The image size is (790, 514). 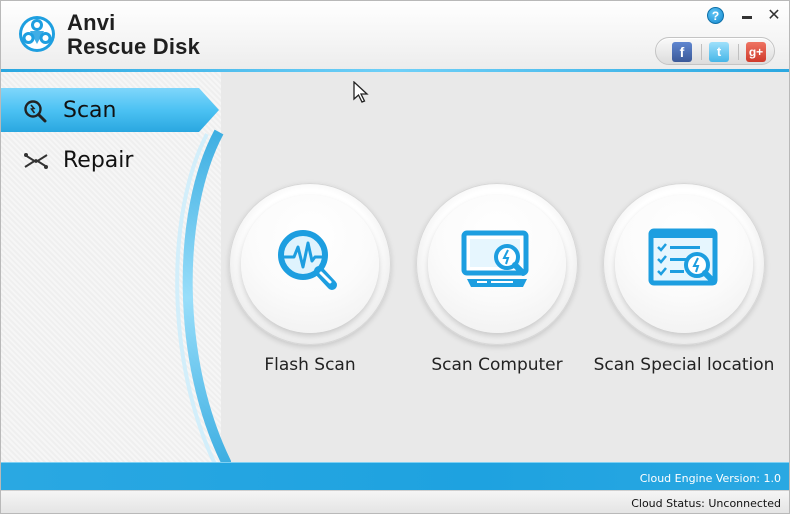 I want to click on title-bar: Anvi Rescue Disk ? ✕ f t g+, so click(x=395, y=36).